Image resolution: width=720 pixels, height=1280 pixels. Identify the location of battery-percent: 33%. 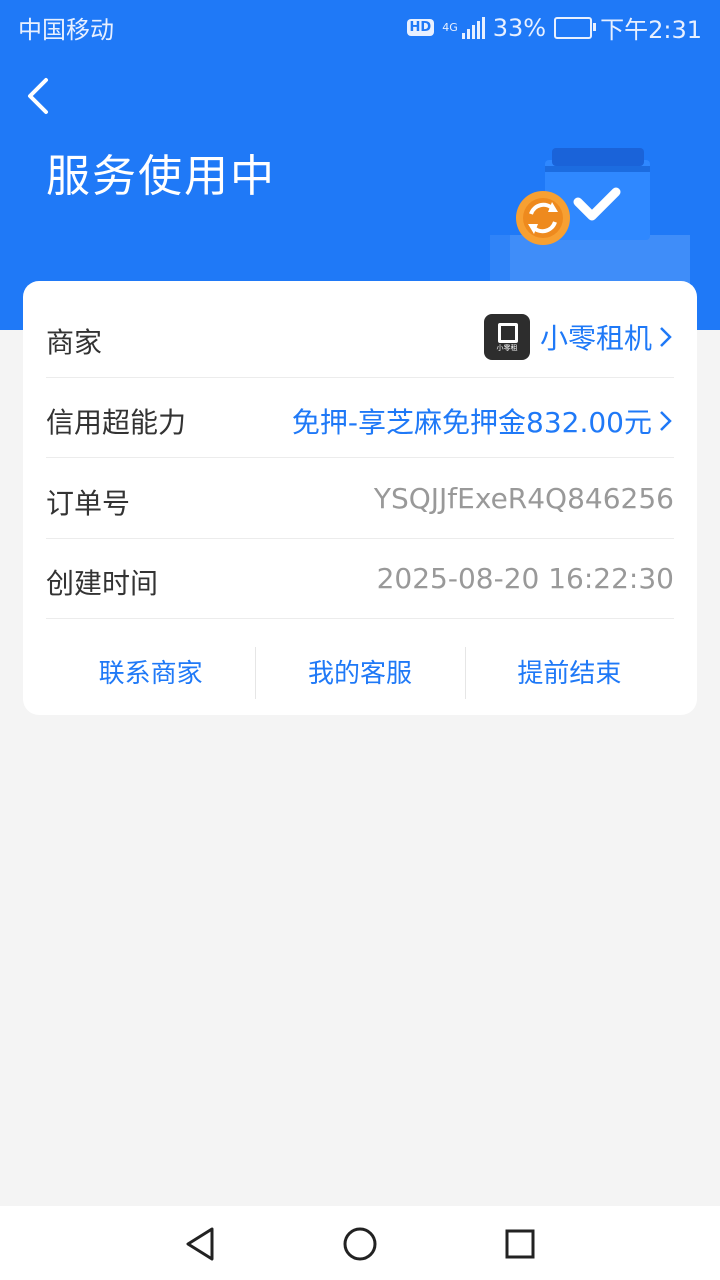
(519, 27).